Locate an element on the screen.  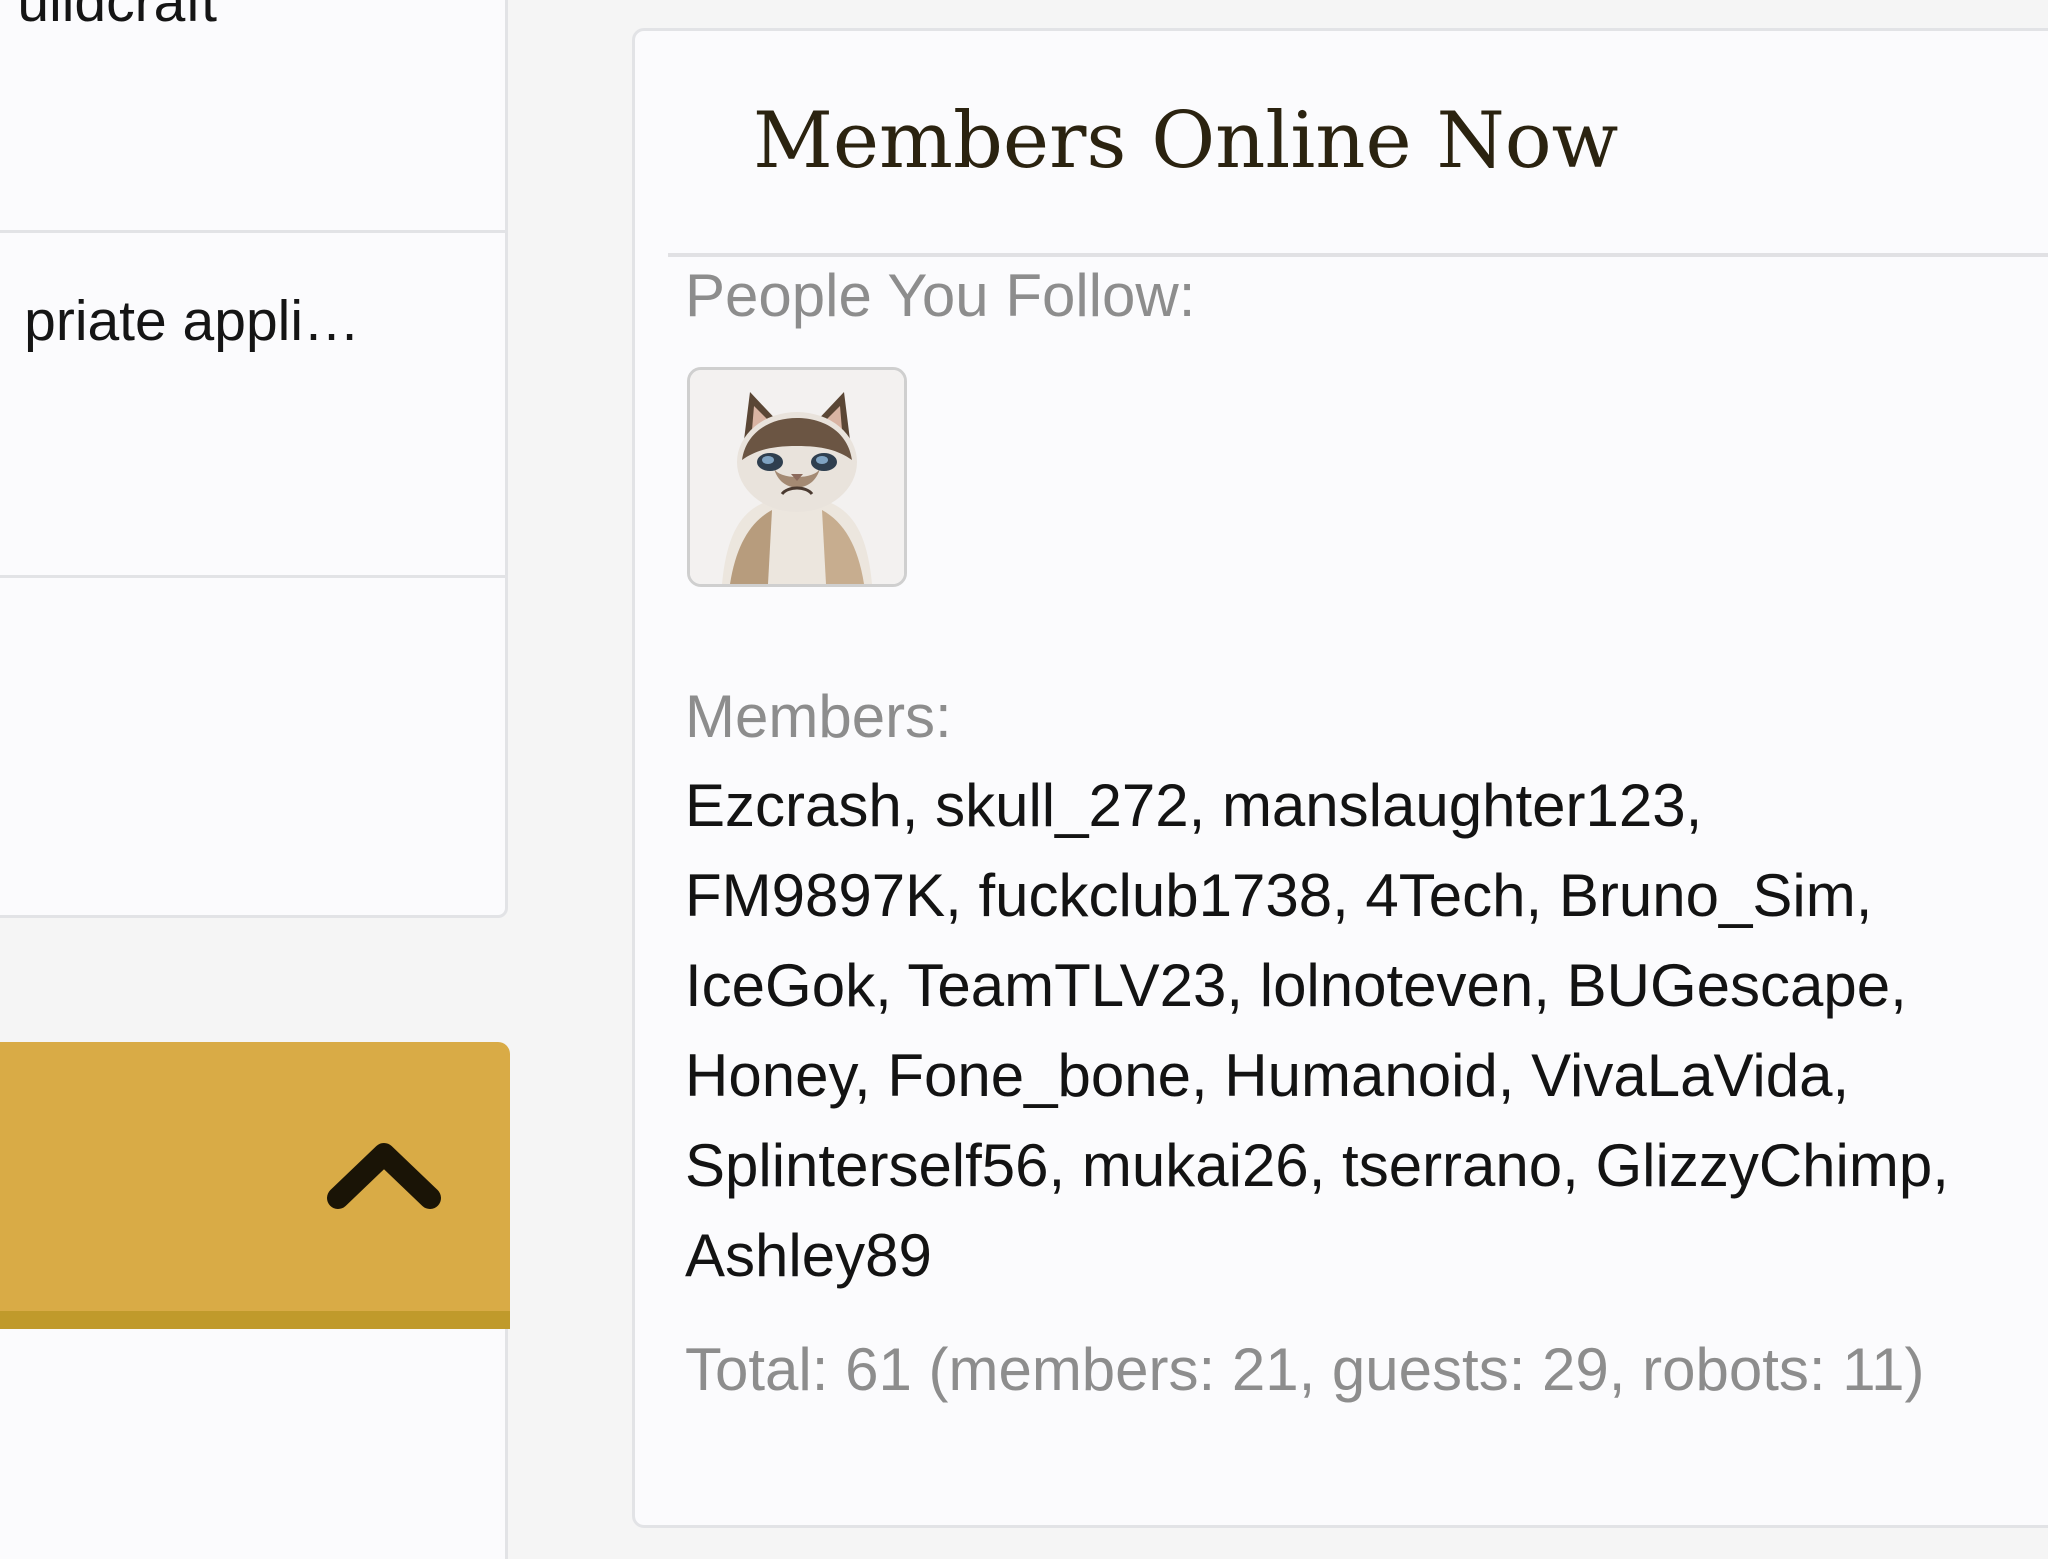
member-link: VivaLaVida is located at coordinates (1681, 1075).